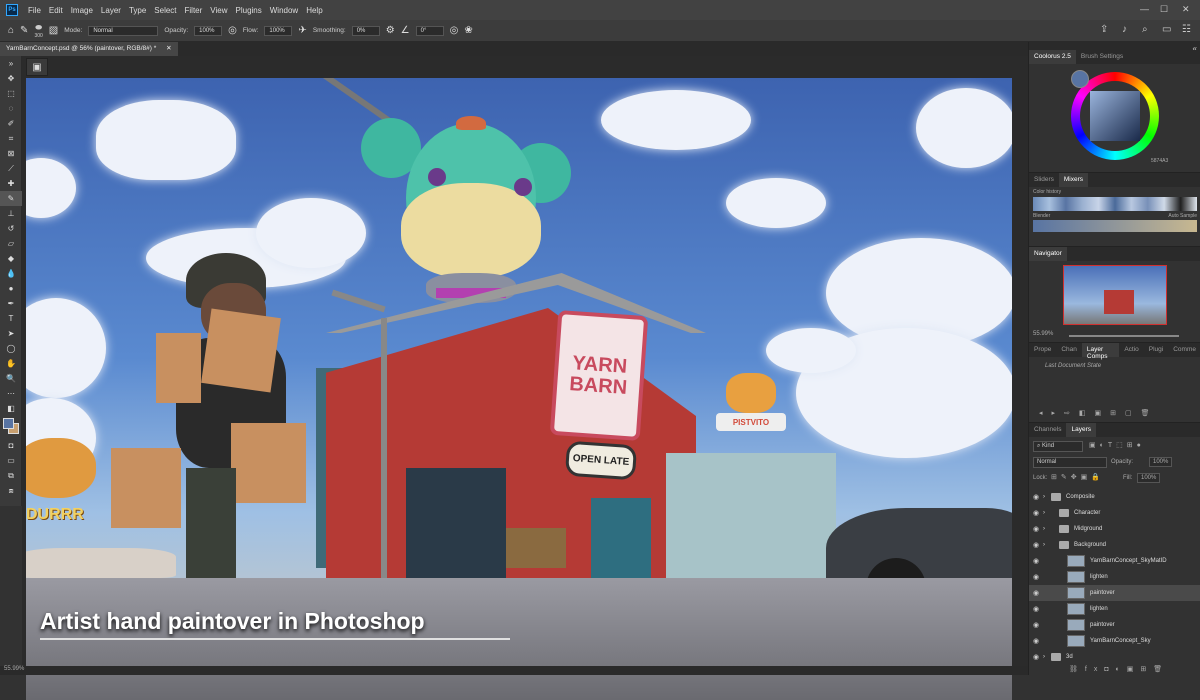  Describe the element at coordinates (1042, 350) in the screenshot. I see `tab-properties: Prope` at that location.